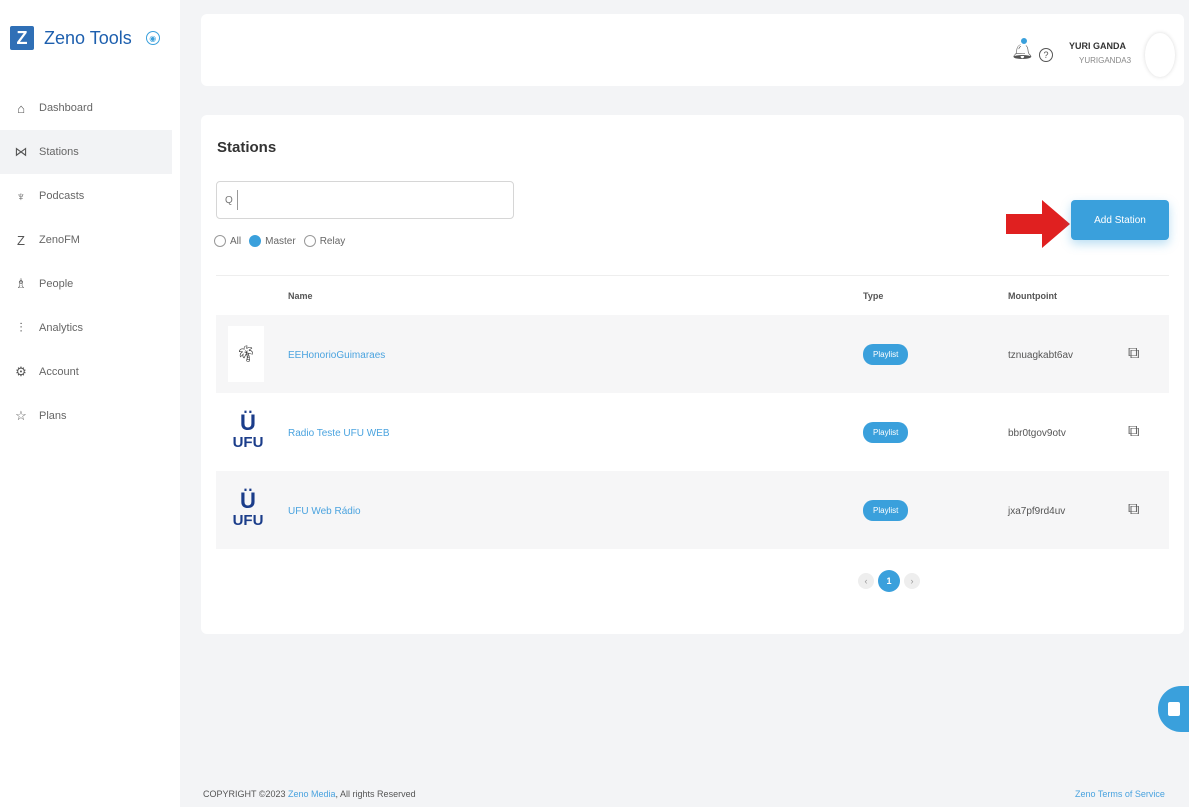  I want to click on chat-widget-button, so click(1173, 709).